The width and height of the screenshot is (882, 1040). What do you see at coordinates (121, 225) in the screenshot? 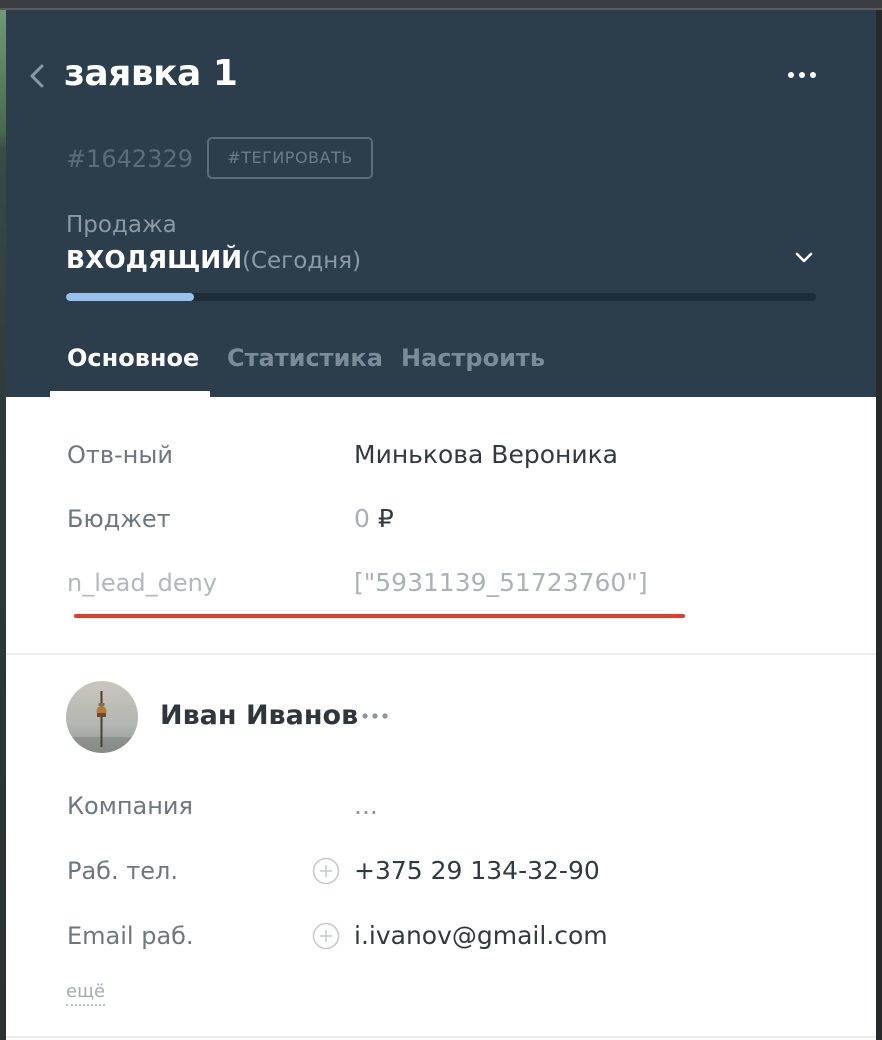
I see `pipeline-name: Продажа` at bounding box center [121, 225].